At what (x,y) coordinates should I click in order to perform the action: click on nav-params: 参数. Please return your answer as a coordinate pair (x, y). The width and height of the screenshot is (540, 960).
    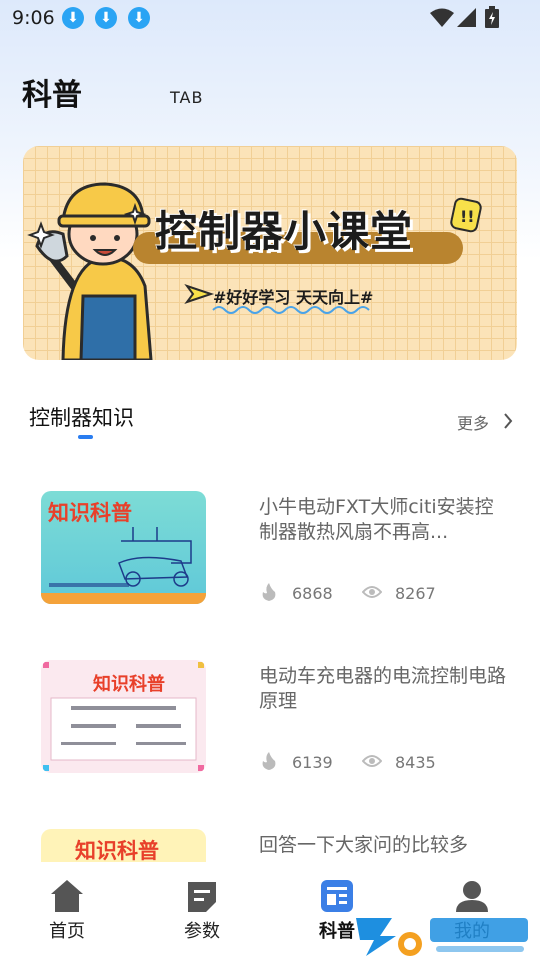
    Looking at the image, I should click on (202, 911).